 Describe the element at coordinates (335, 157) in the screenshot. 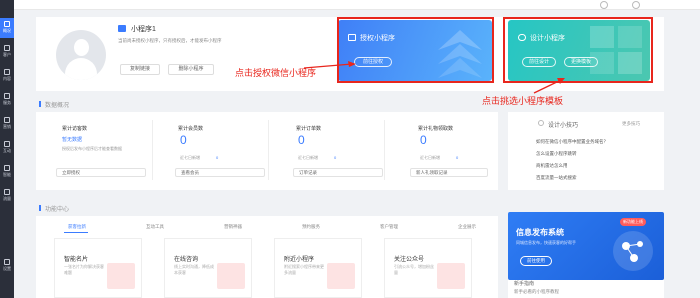

I see `stat-delta-orders: 0` at that location.